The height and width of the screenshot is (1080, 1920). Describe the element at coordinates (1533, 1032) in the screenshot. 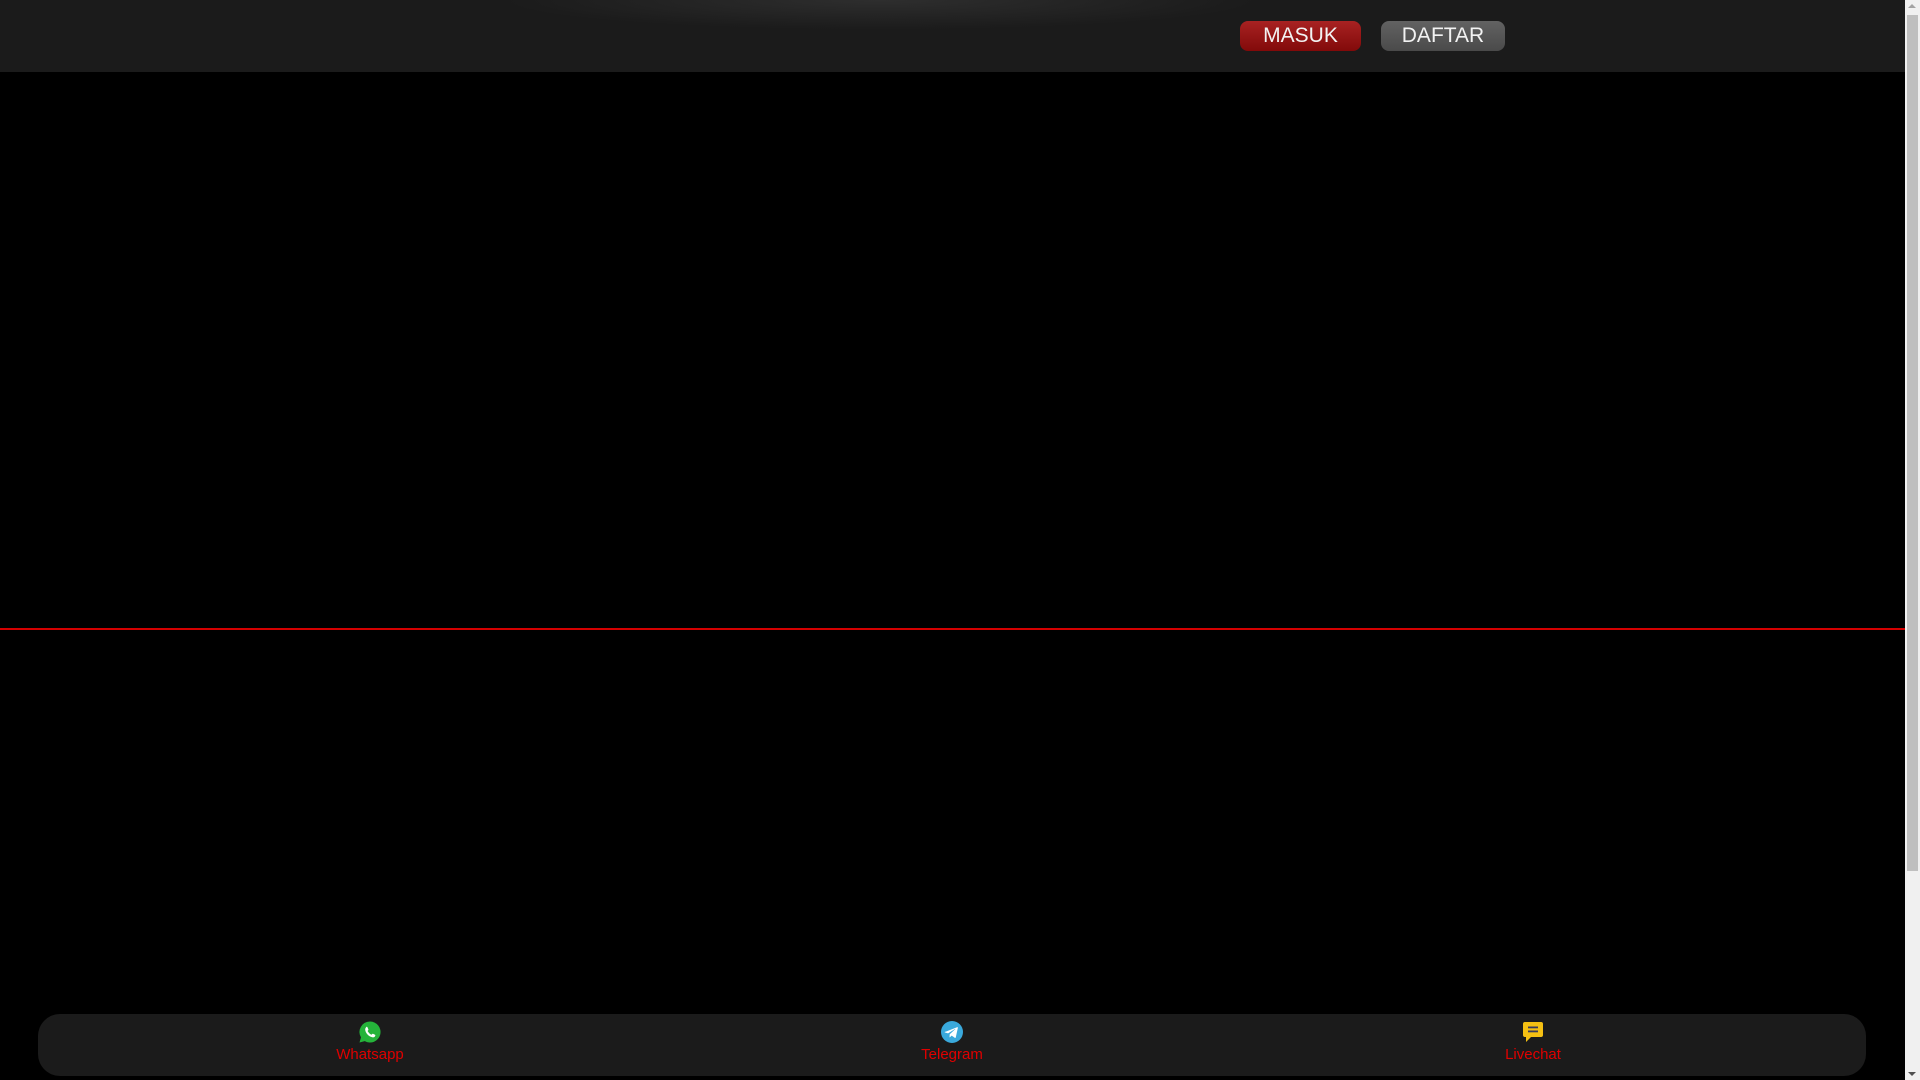

I see `chat-bubble-icon` at that location.